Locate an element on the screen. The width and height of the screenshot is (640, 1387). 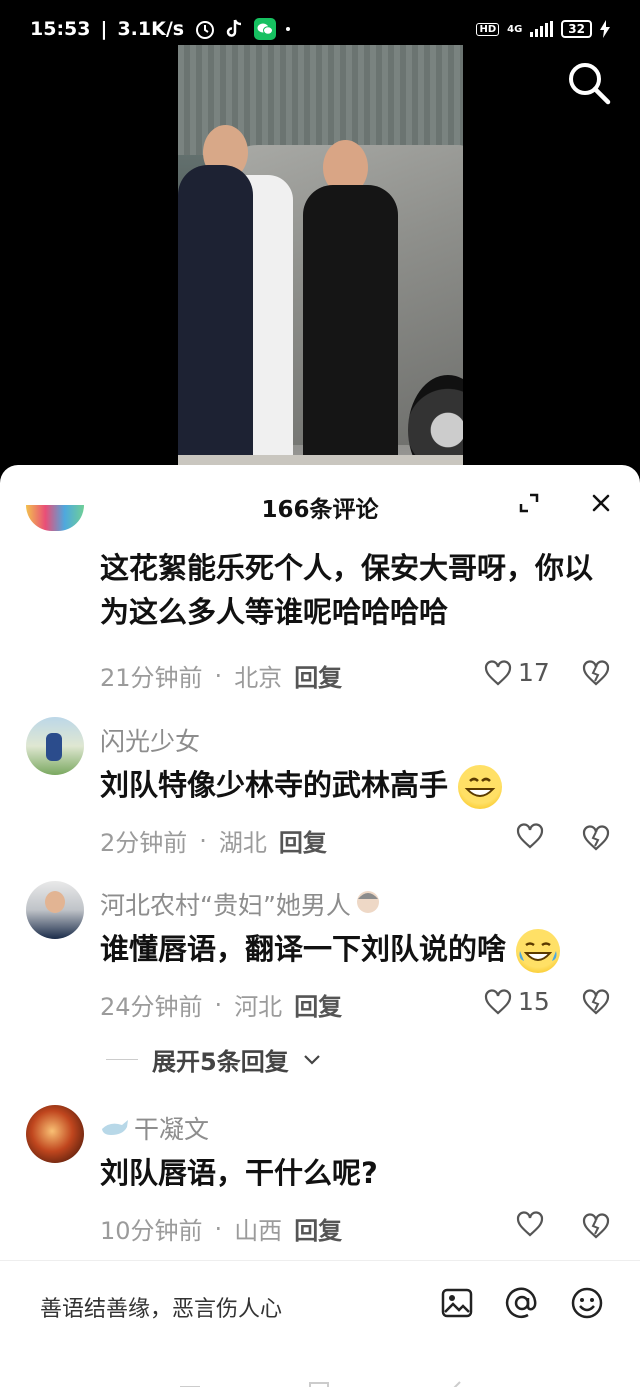
comment-username: 闪光少女 is located at coordinates (150, 740).